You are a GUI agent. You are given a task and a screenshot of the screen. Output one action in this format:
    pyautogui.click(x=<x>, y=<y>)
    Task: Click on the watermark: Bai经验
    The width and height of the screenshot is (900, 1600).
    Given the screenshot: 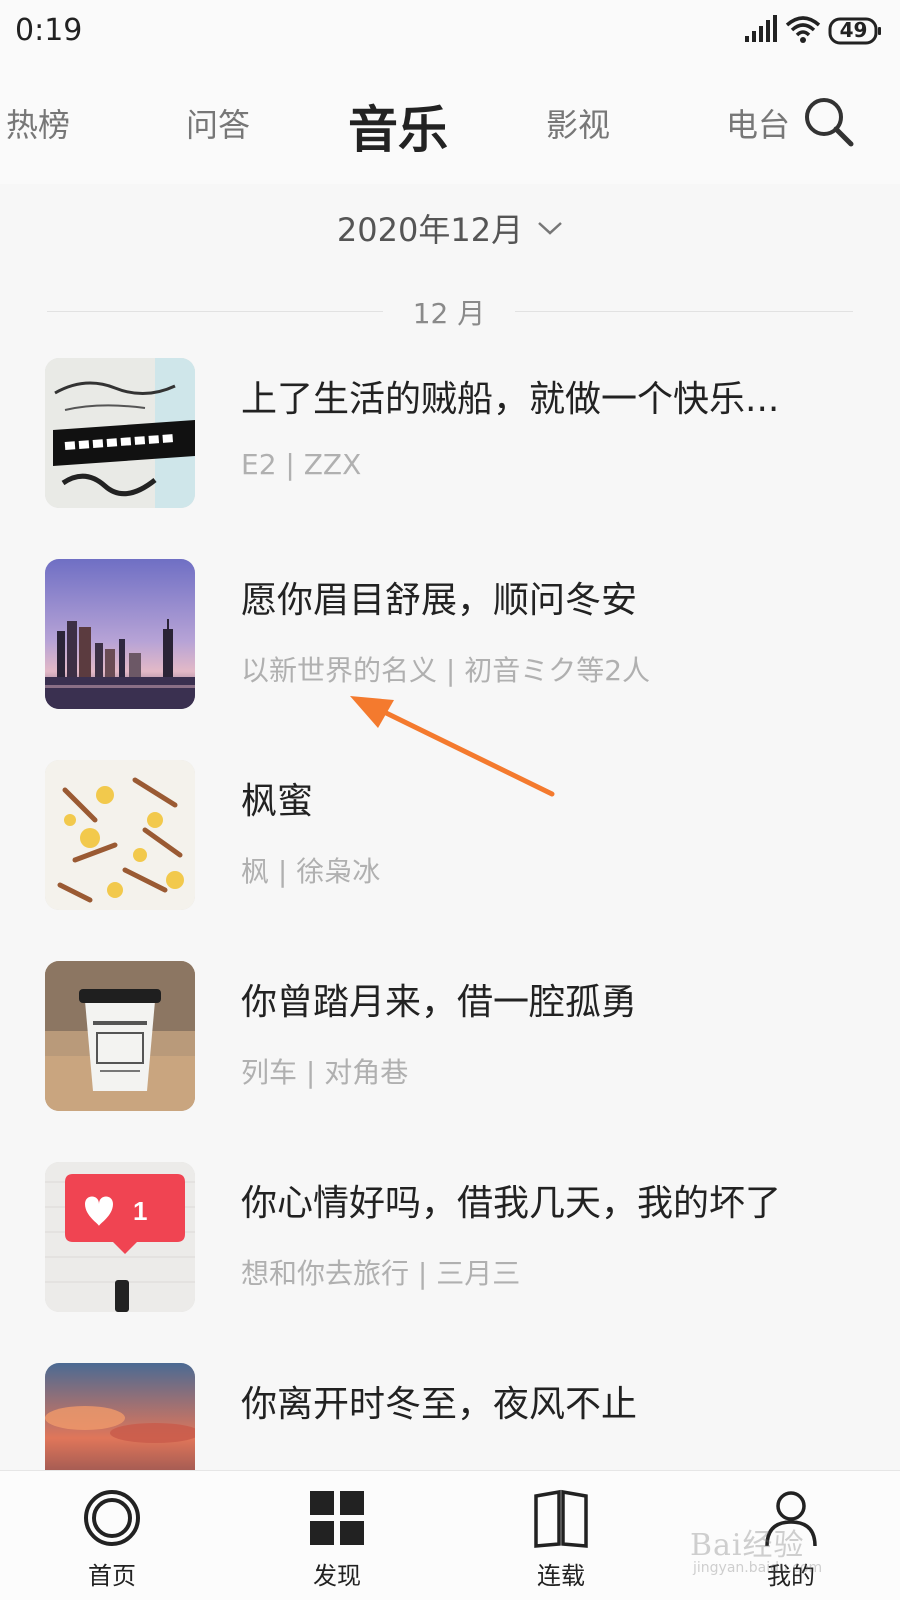 What is the action you would take?
    pyautogui.click(x=747, y=1545)
    